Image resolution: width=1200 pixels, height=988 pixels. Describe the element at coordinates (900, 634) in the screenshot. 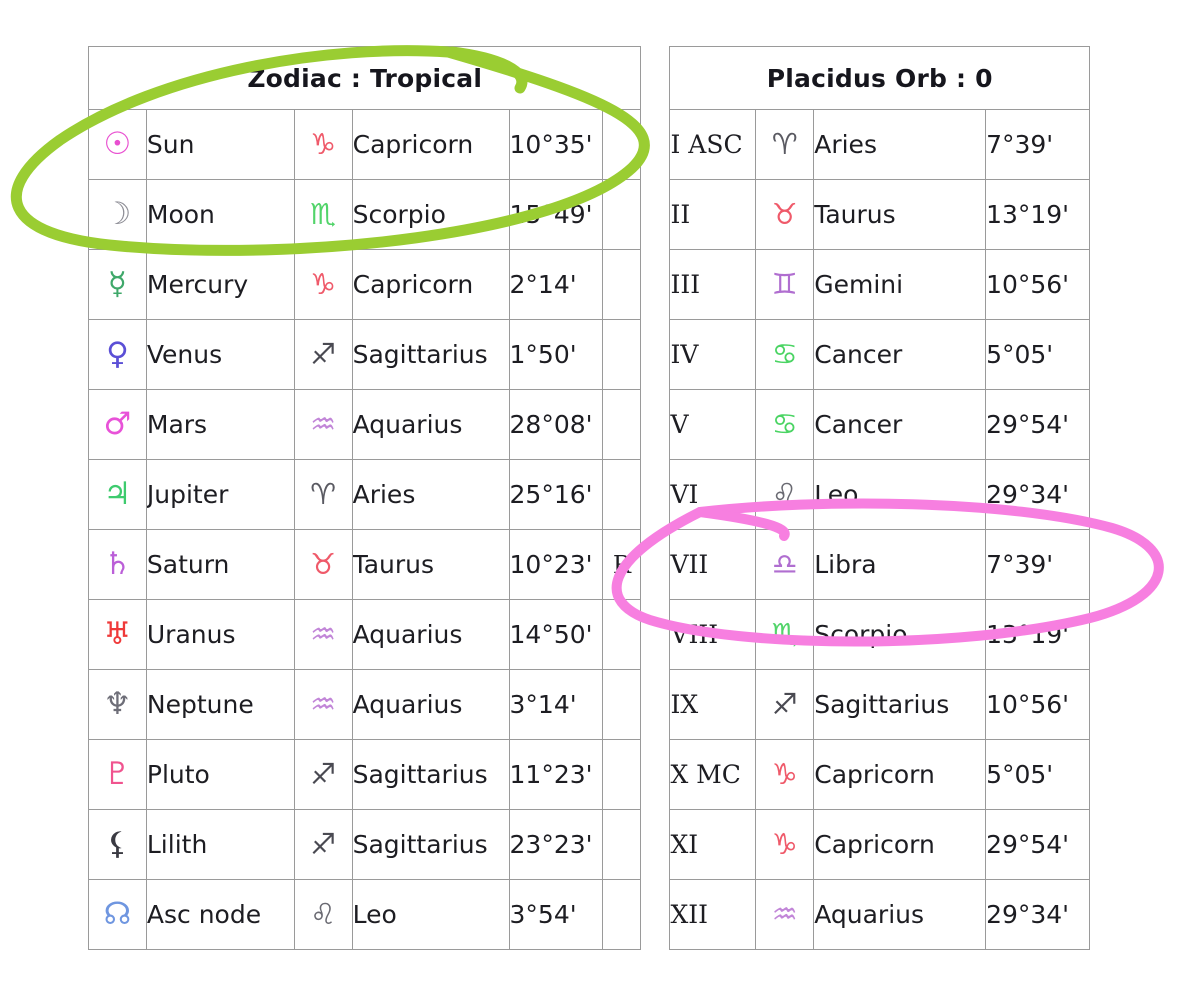

I see `house-sign: Scorpio` at that location.